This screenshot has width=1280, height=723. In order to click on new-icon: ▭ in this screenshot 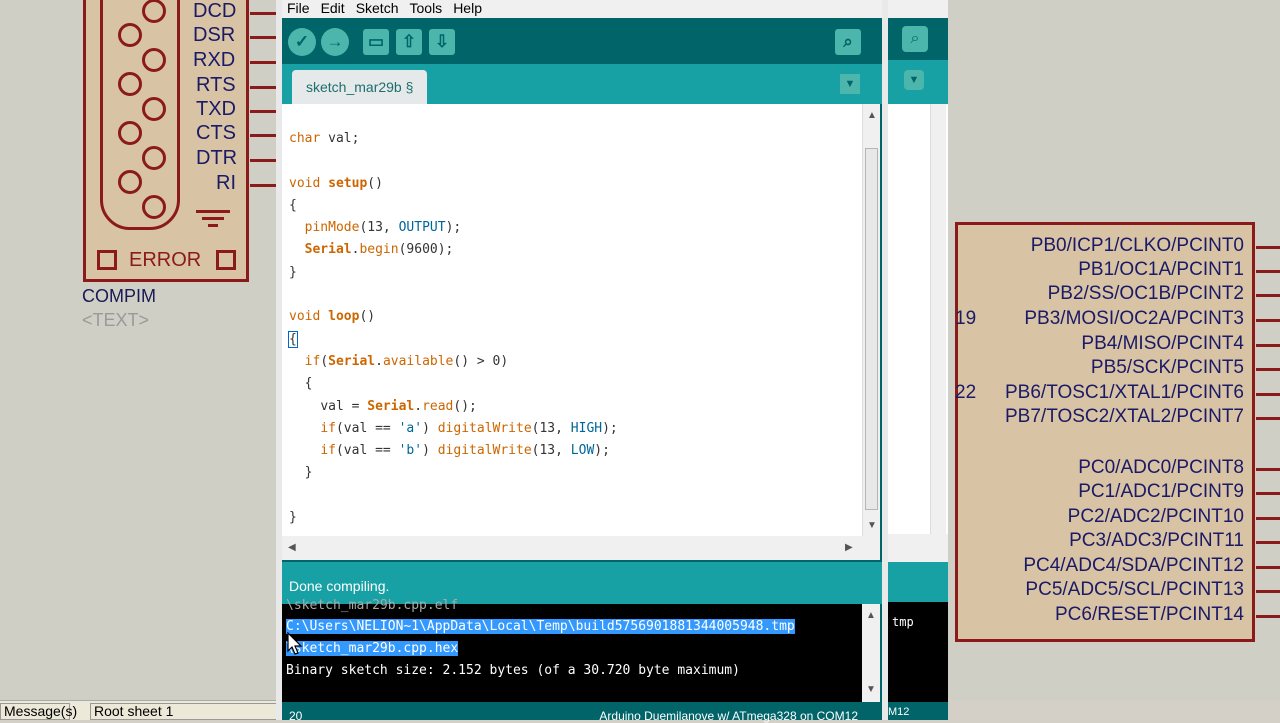, I will do `click(376, 42)`.